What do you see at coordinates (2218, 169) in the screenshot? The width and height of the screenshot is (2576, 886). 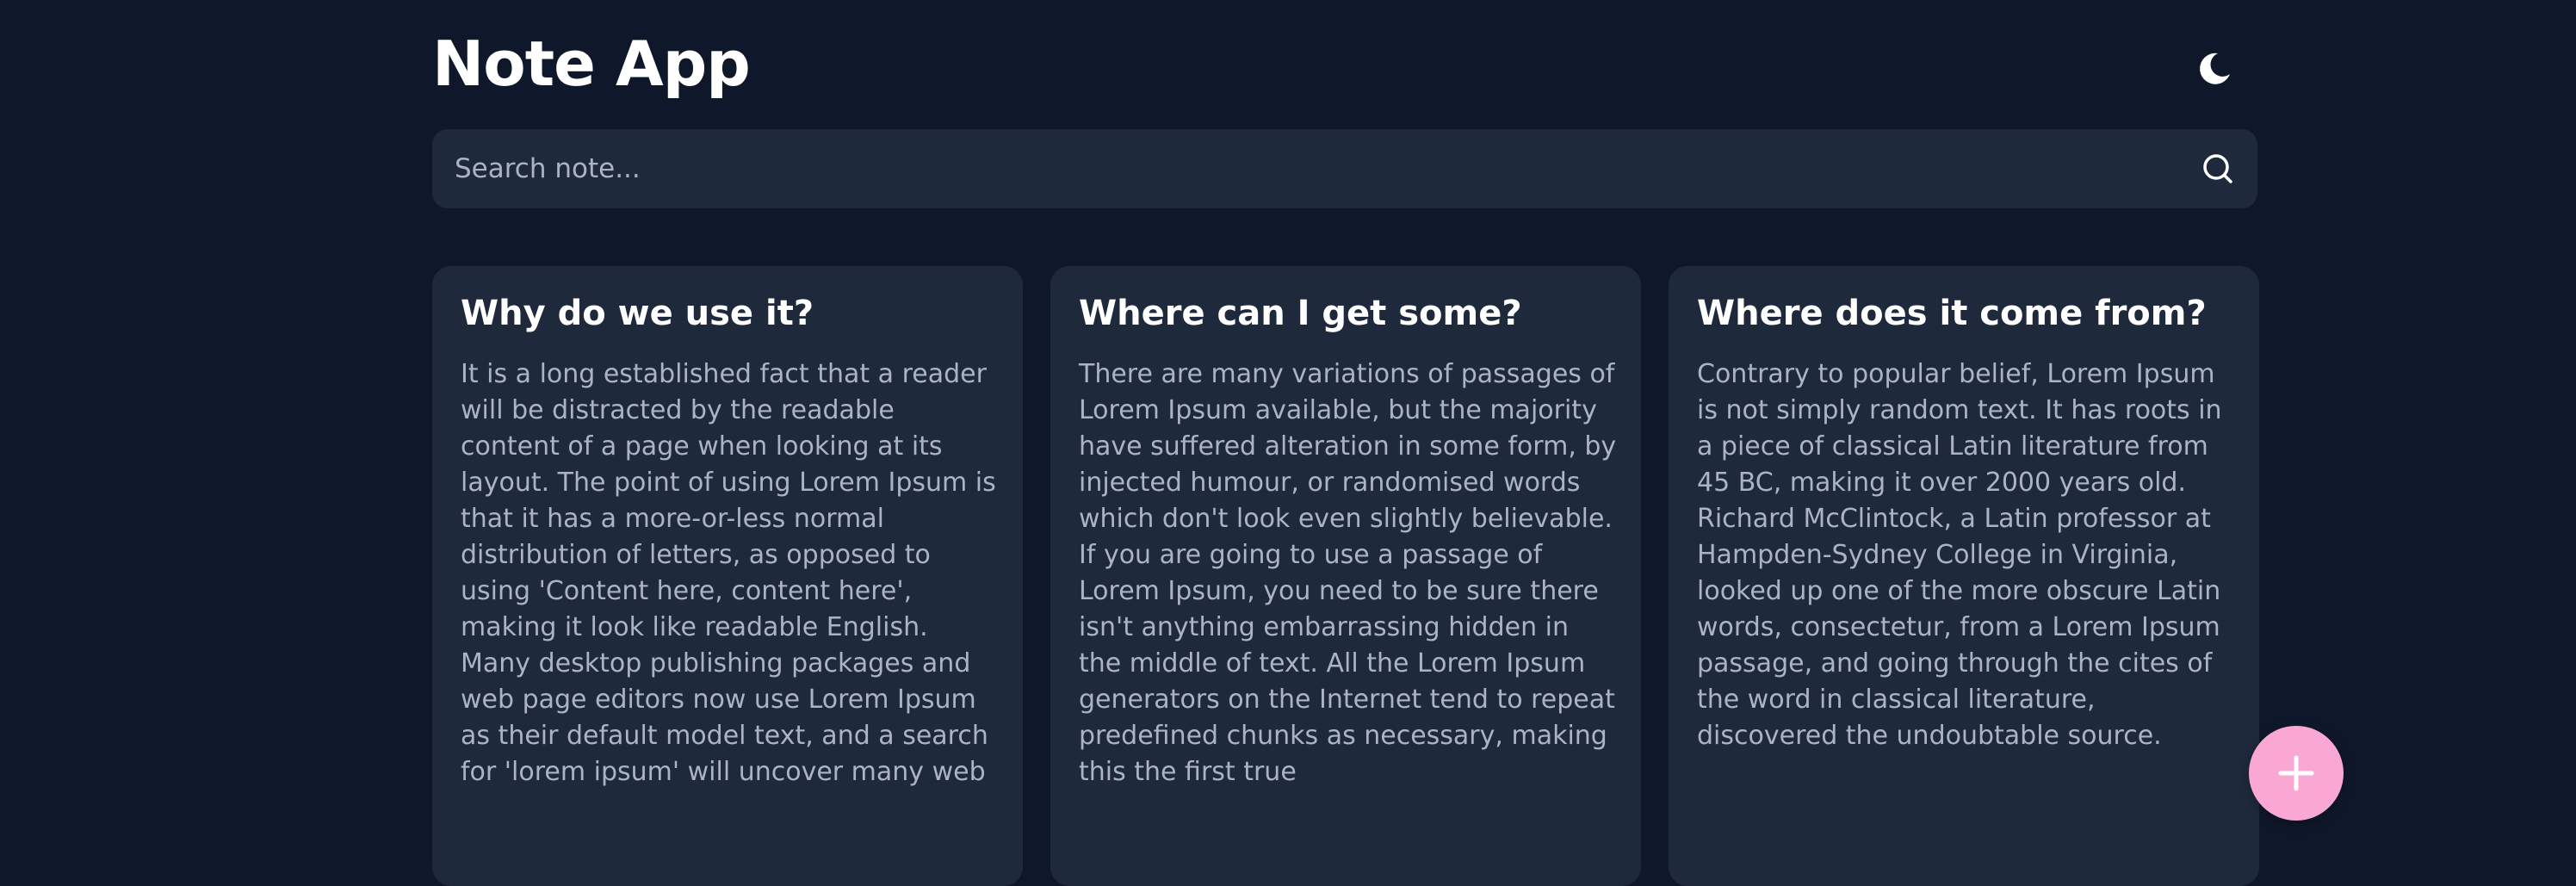 I see `search-icon` at bounding box center [2218, 169].